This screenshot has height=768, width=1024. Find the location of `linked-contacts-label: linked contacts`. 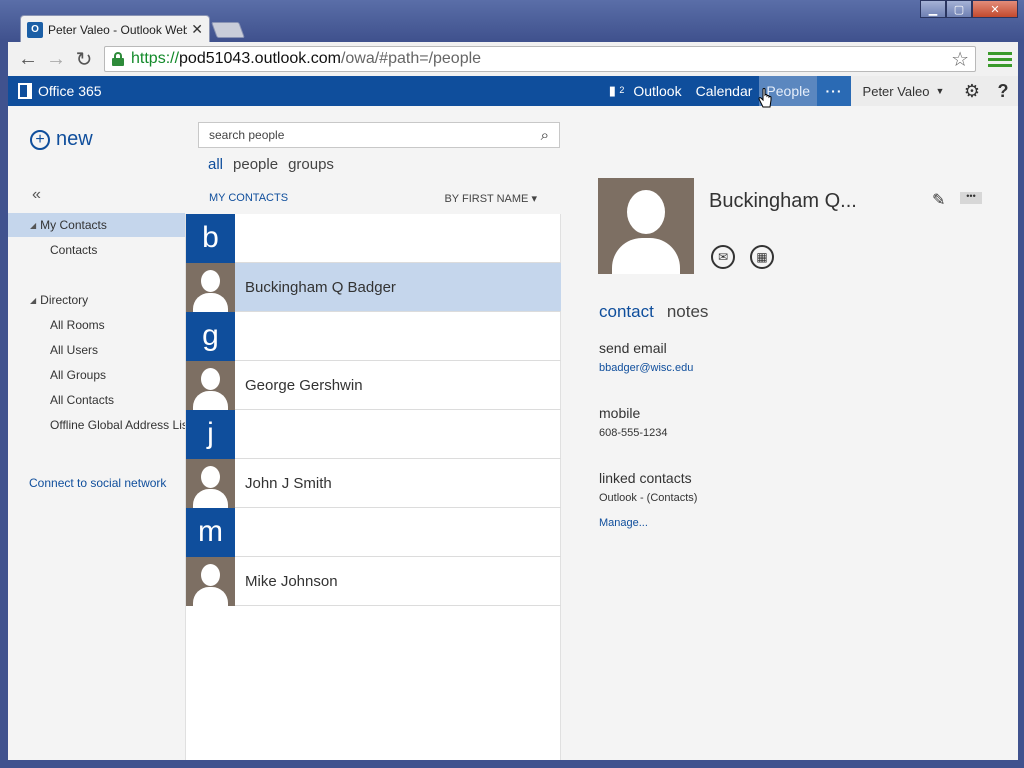

linked-contacts-label: linked contacts is located at coordinates (645, 478).